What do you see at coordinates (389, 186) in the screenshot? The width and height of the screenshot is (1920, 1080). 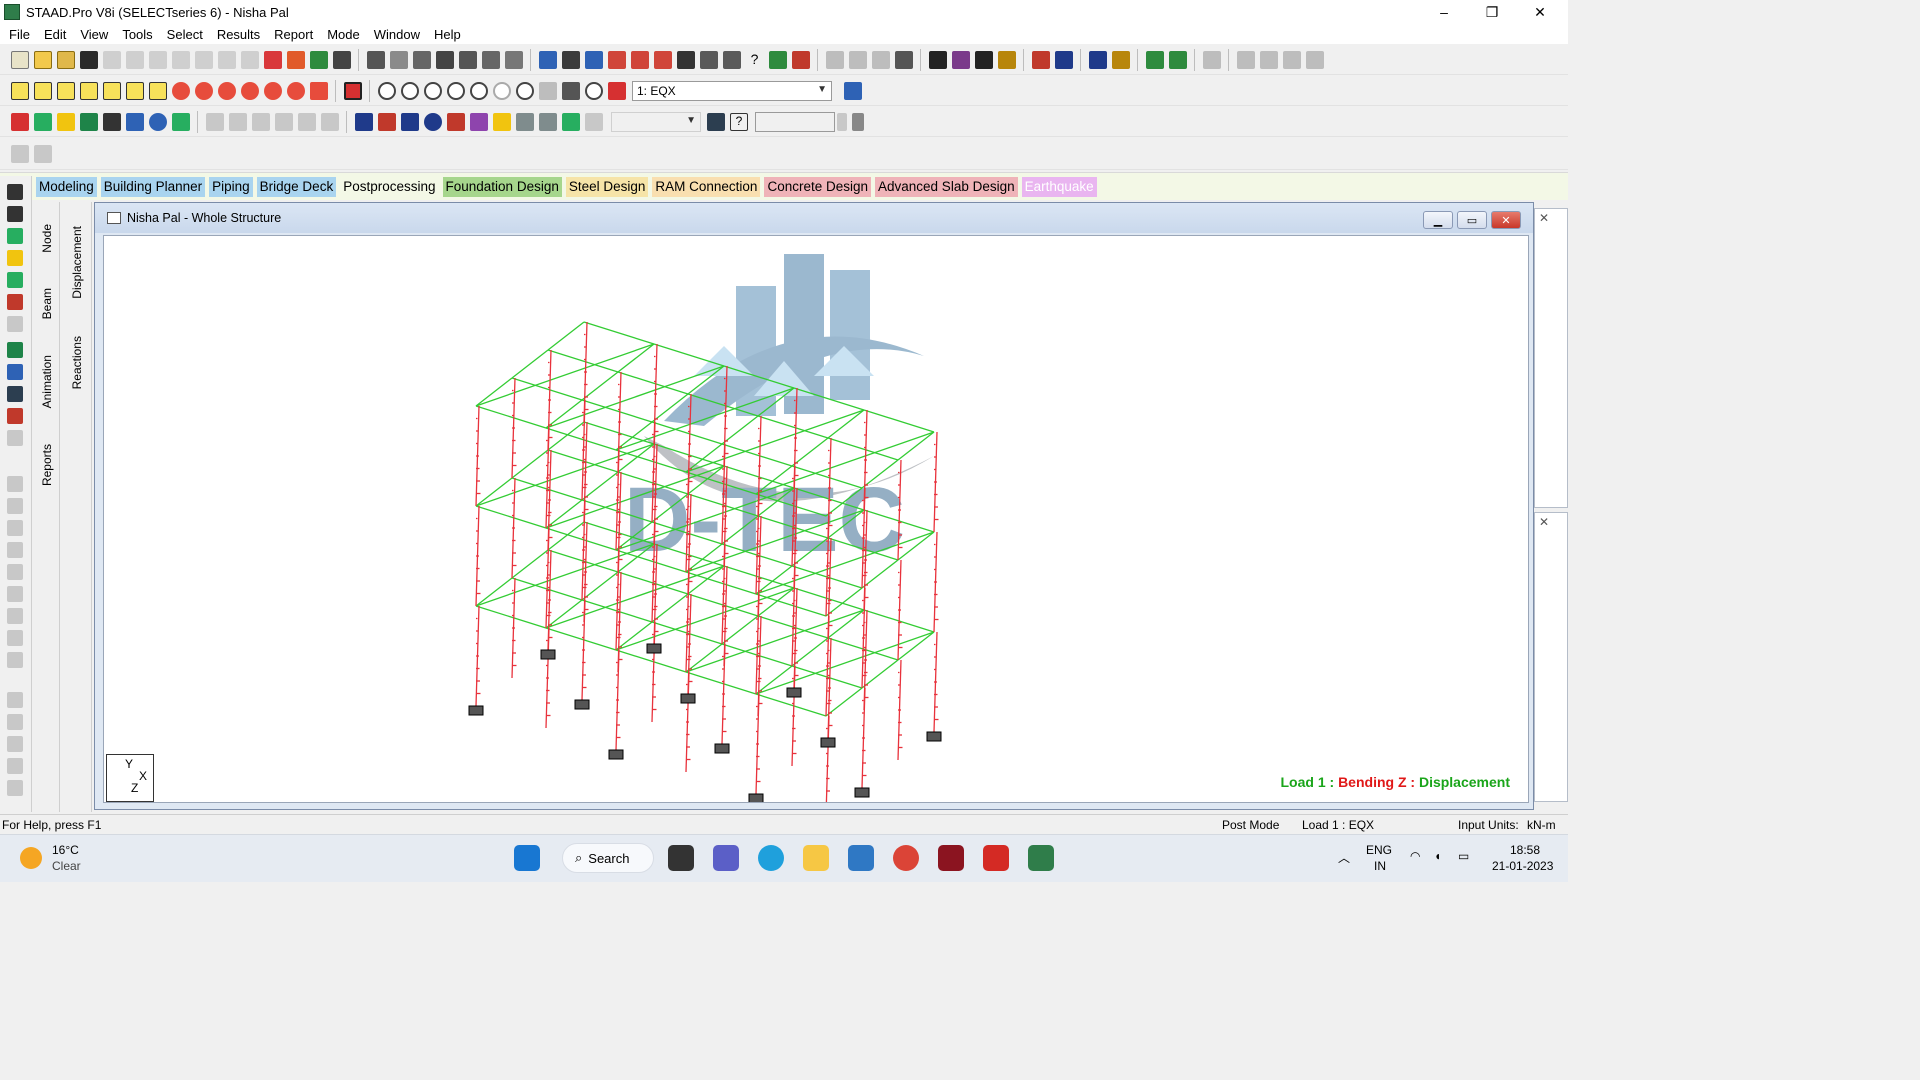 I see `tab-postprocessing: Postprocessing` at bounding box center [389, 186].